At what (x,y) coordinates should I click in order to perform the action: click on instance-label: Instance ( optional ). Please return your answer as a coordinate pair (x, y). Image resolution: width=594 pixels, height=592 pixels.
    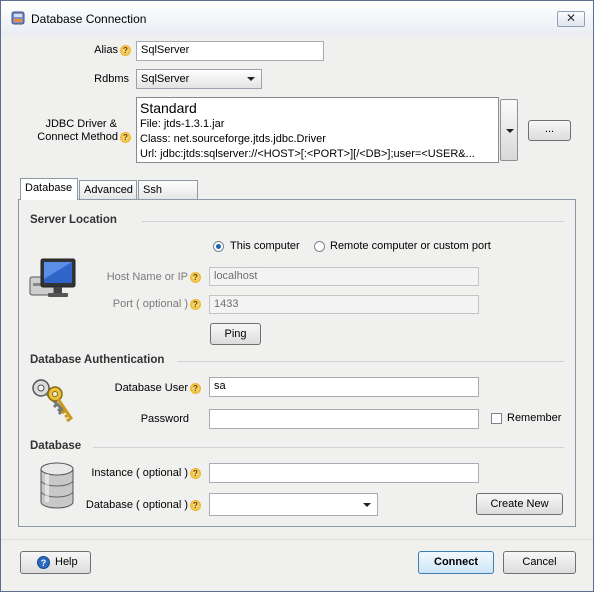
    Looking at the image, I should click on (139, 473).